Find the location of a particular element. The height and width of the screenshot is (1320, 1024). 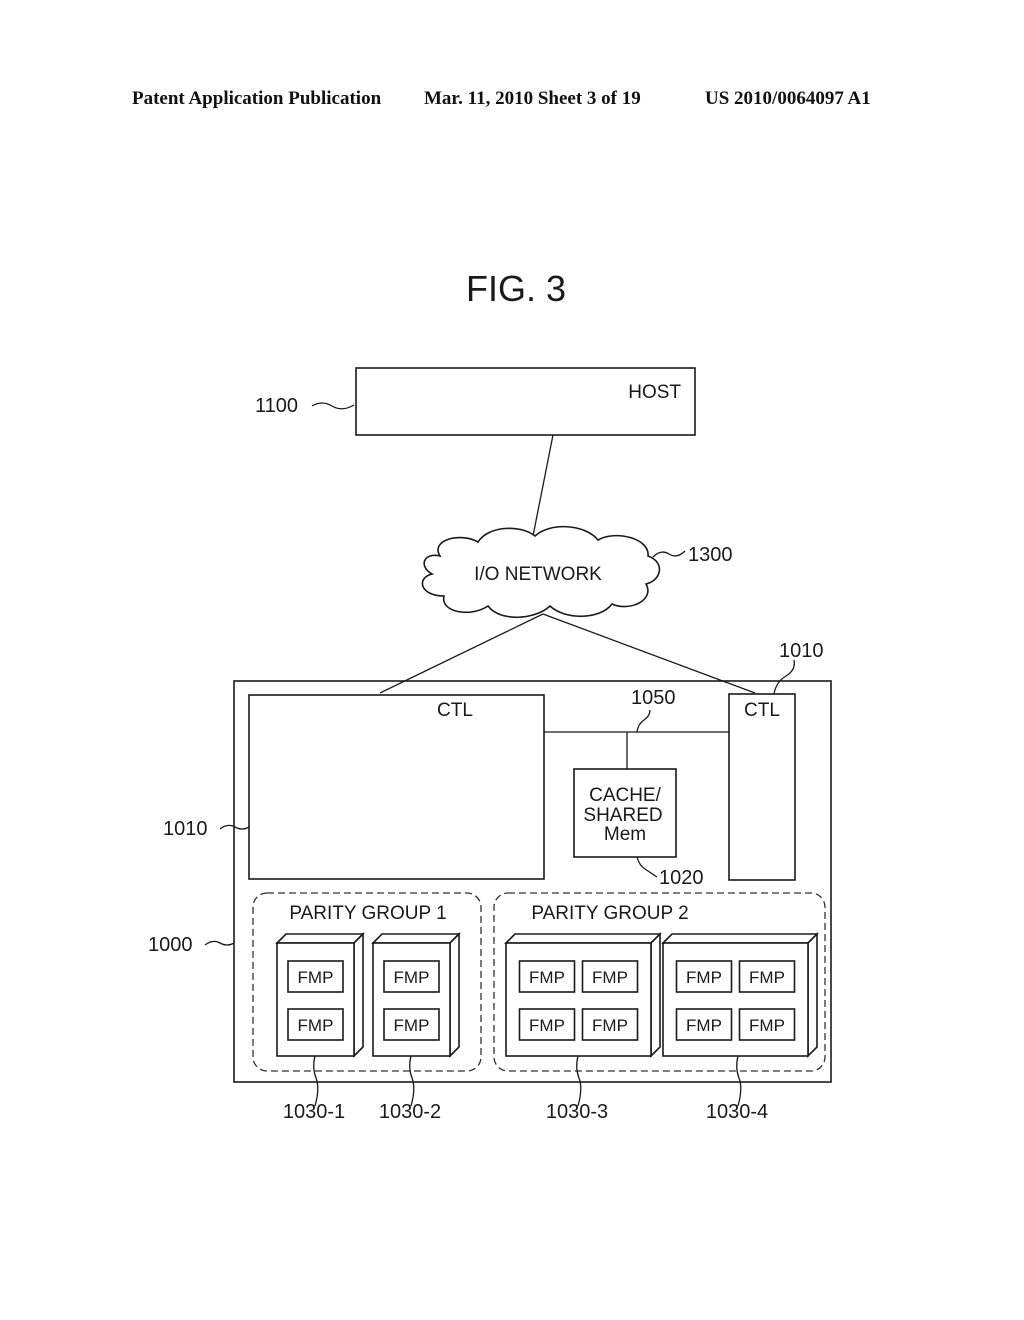

drive-3: FMP FMP FMP FMP is located at coordinates (583, 1019).